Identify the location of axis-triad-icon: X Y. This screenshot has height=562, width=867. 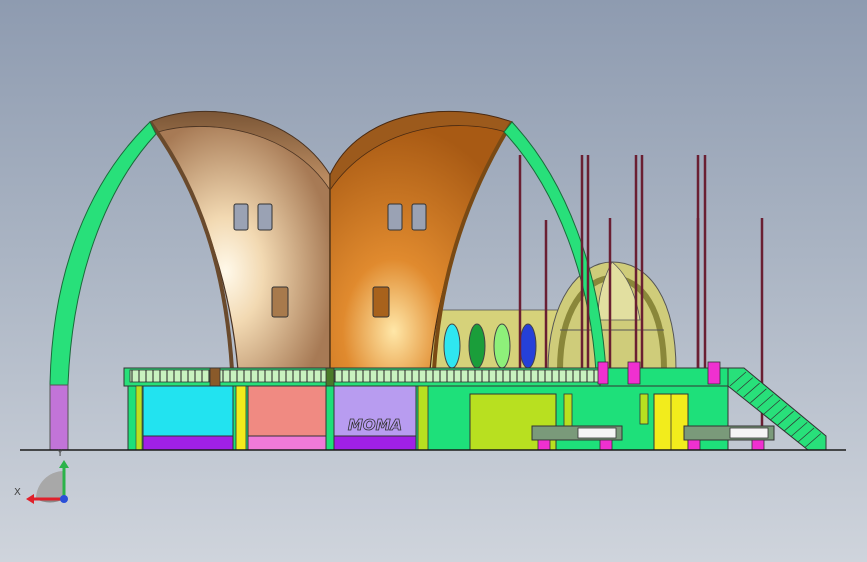
(41, 476).